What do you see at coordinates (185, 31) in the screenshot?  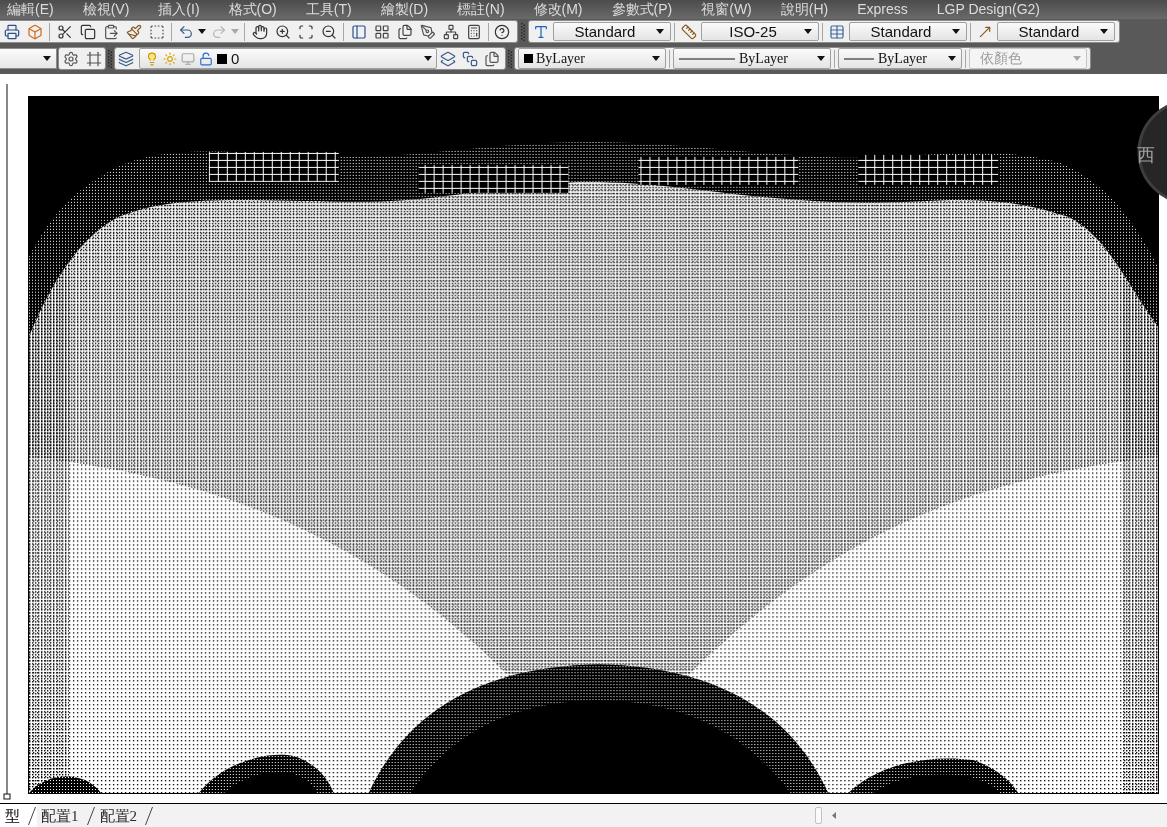 I see `undo-icon` at bounding box center [185, 31].